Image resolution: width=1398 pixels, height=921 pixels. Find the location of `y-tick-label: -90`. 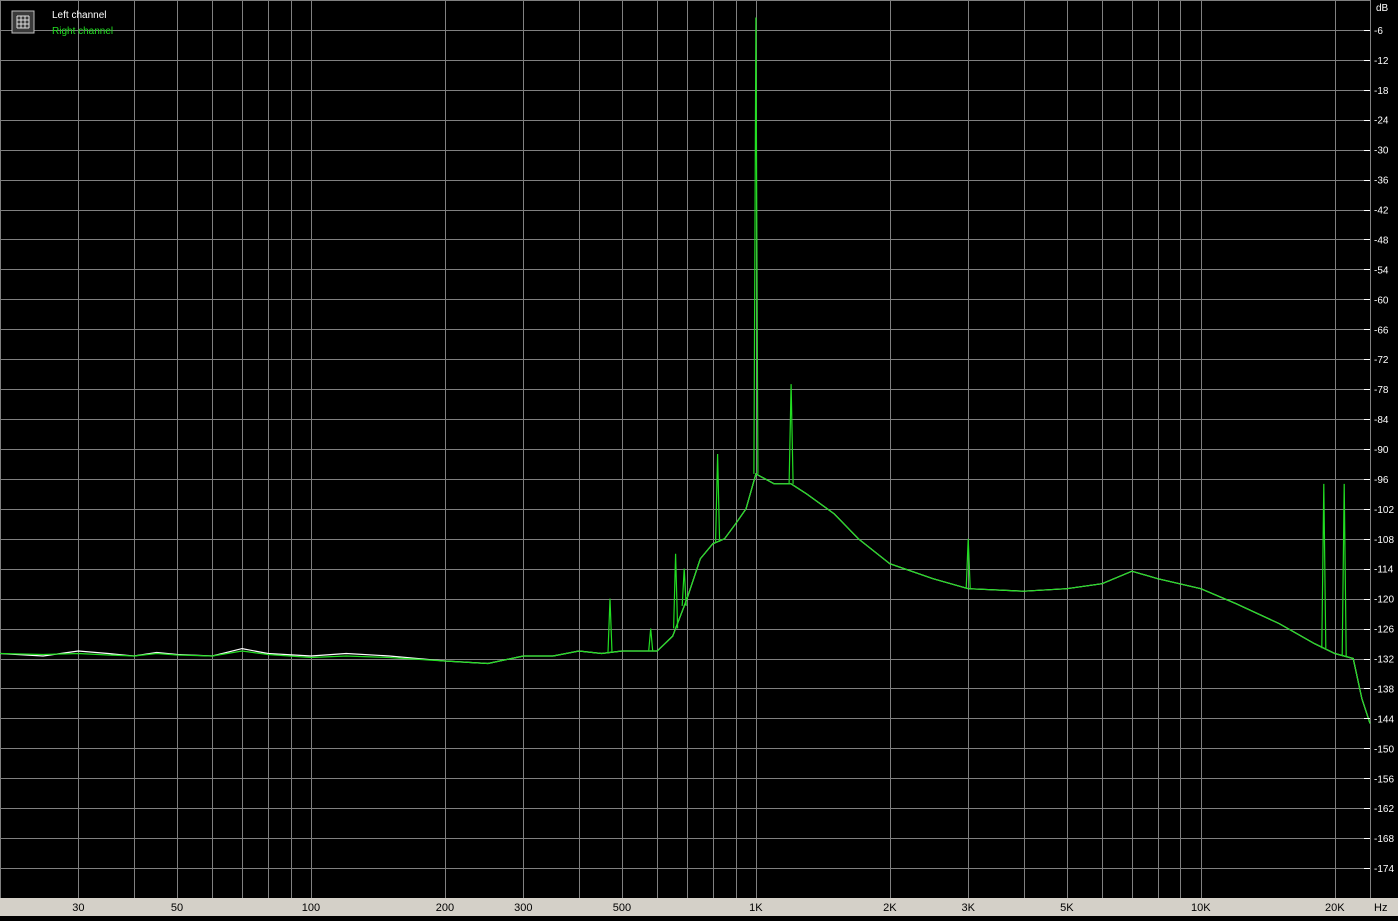

y-tick-label: -90 is located at coordinates (1381, 450).